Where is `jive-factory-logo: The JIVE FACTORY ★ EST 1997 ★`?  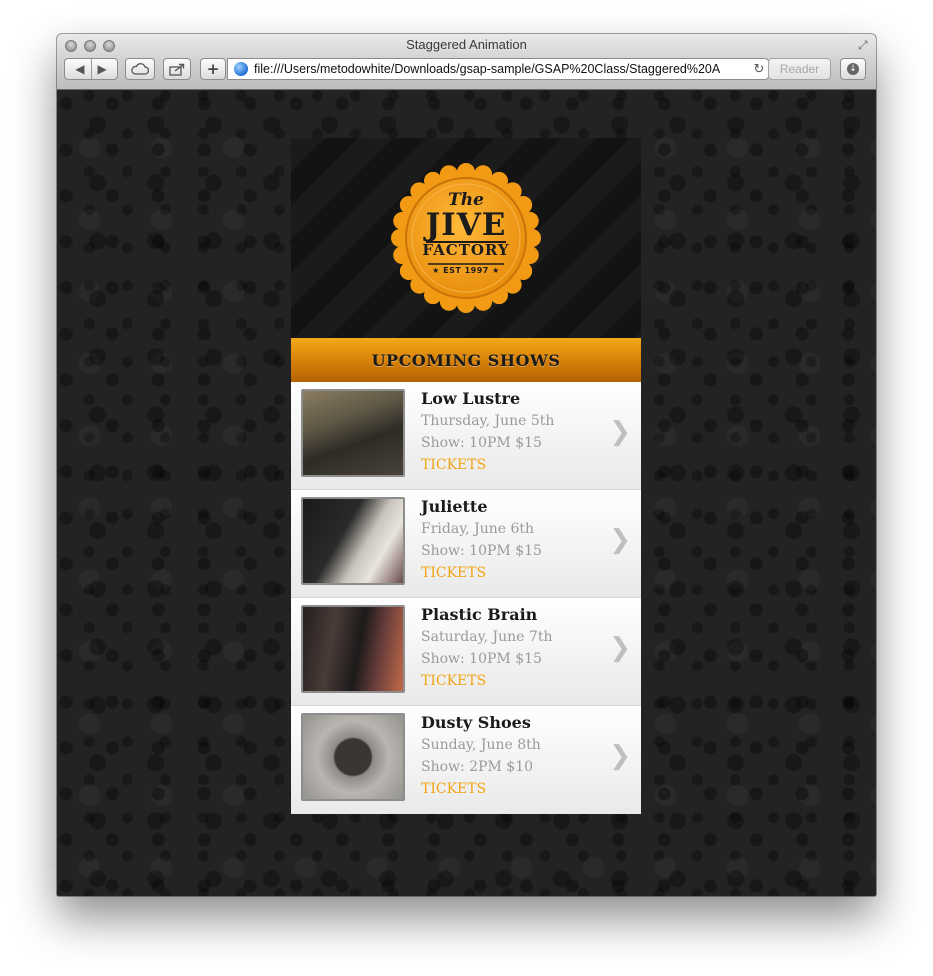 jive-factory-logo: The JIVE FACTORY ★ EST 1997 ★ is located at coordinates (466, 238).